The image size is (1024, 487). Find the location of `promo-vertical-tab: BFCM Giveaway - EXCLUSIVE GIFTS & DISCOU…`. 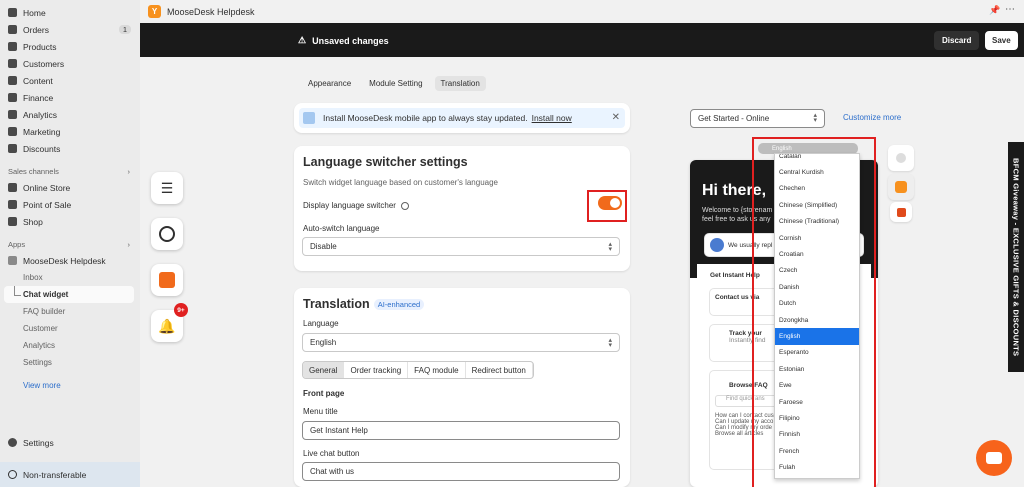

promo-vertical-tab: BFCM Giveaway - EXCLUSIVE GIFTS & DISCOU… is located at coordinates (1016, 257).